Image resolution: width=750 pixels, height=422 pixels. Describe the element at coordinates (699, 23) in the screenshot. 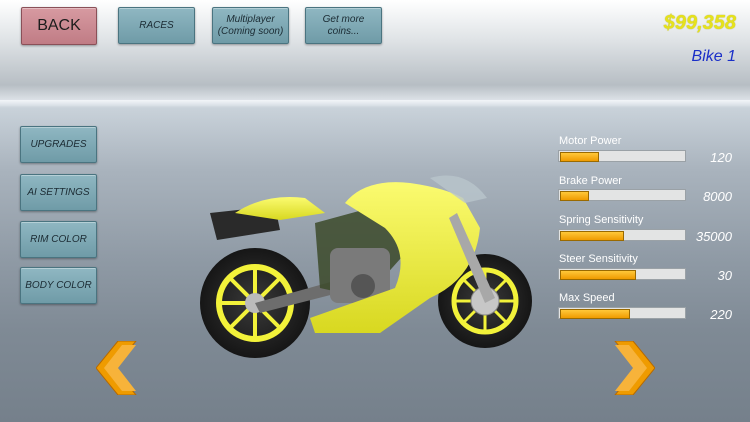

I see `money-display: $99,358` at that location.